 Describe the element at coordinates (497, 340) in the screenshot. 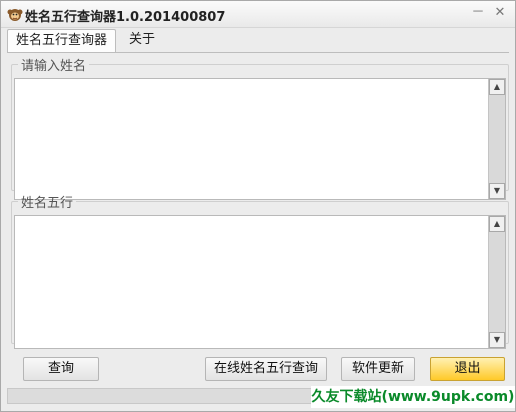

I see `scroll-down-arrow-icon: ▼` at that location.